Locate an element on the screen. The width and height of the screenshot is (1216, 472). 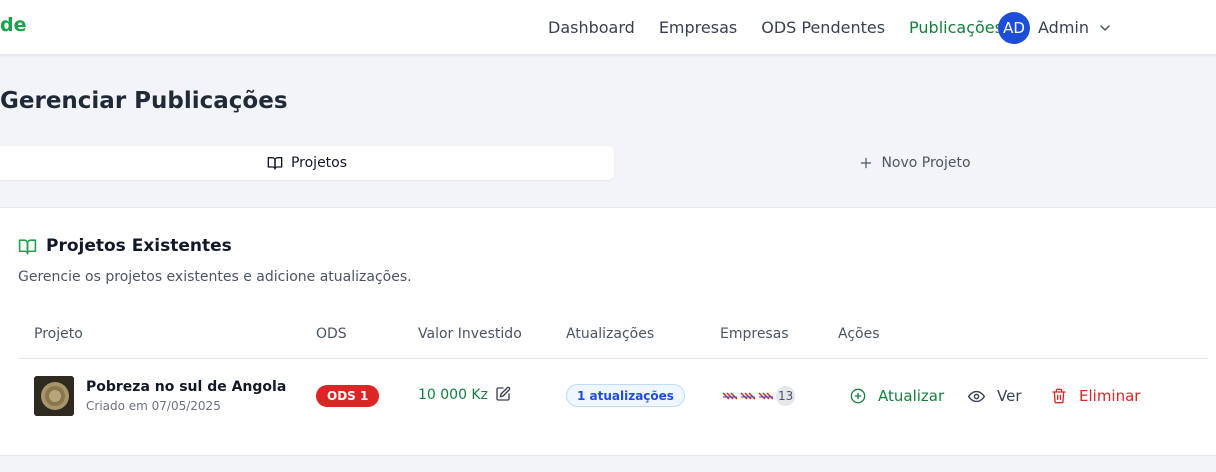
tab-novo-projeto: Novo Projeto is located at coordinates (915, 163).